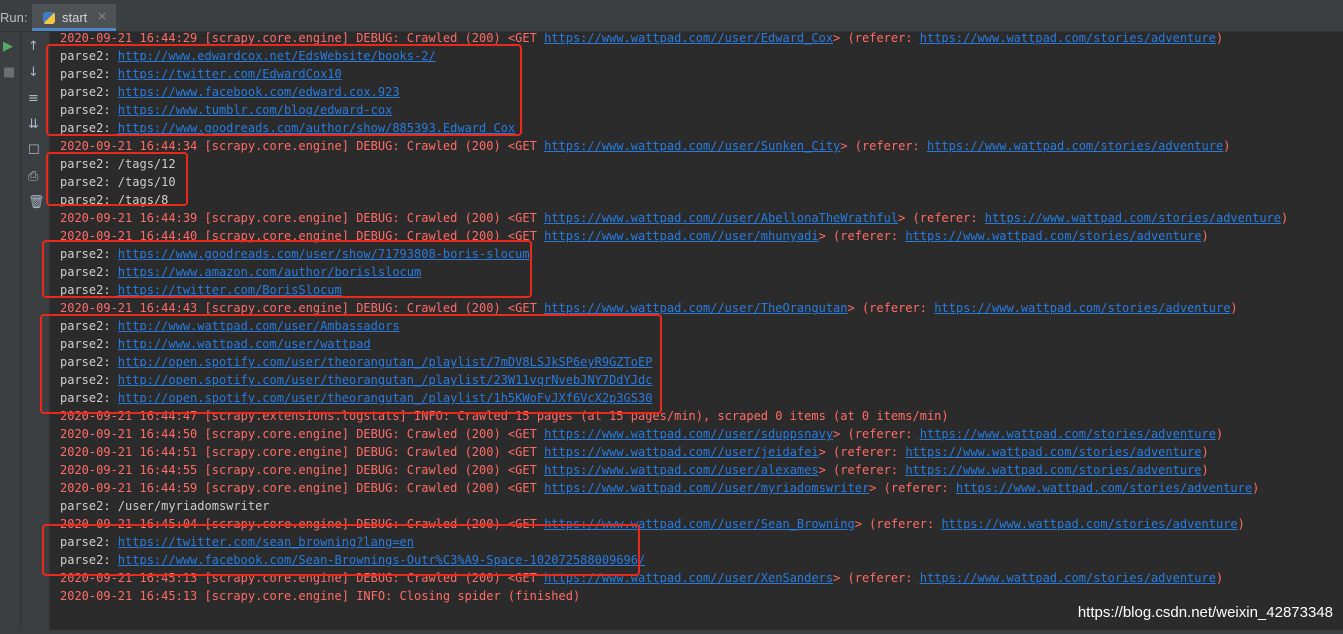 This screenshot has width=1343, height=634. What do you see at coordinates (49, 18) in the screenshot?
I see `python-icon` at bounding box center [49, 18].